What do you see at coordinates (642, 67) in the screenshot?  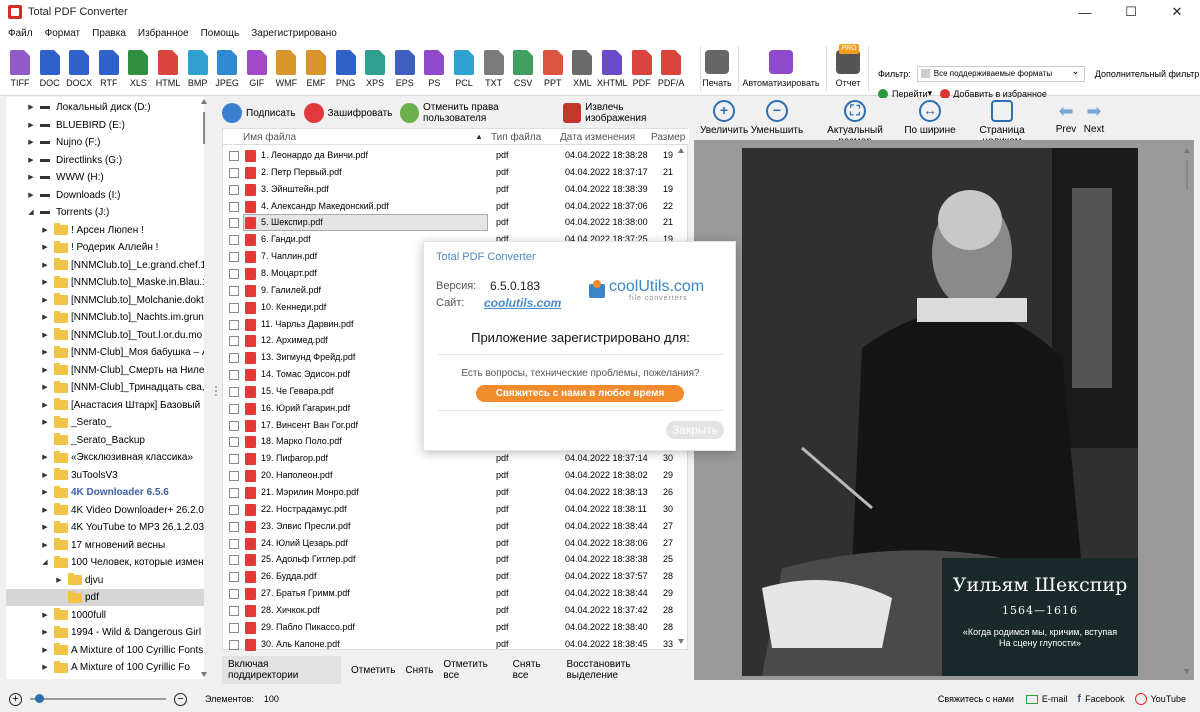 I see `format-button-pdf: PDF` at bounding box center [642, 67].